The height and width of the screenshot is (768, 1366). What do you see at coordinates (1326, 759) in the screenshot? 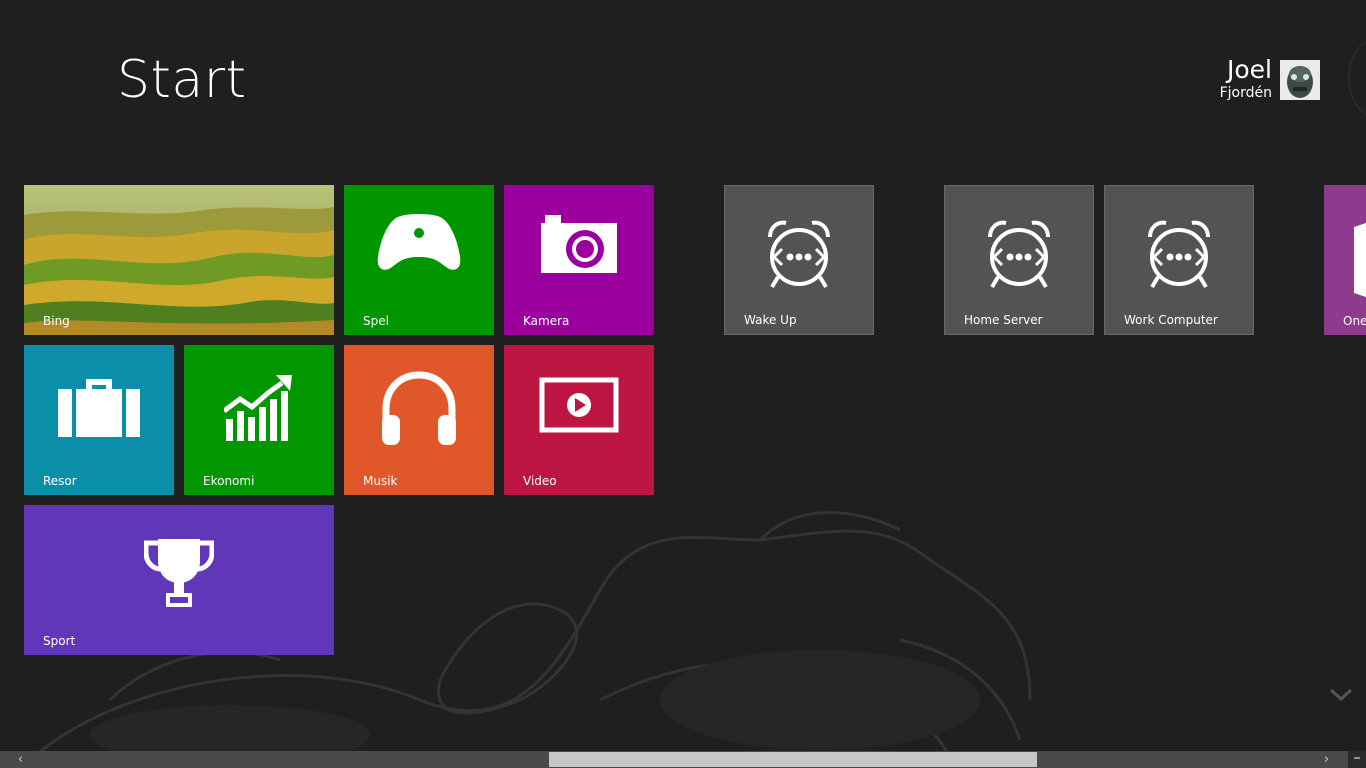
I see `scroll-right-icon: ›` at bounding box center [1326, 759].